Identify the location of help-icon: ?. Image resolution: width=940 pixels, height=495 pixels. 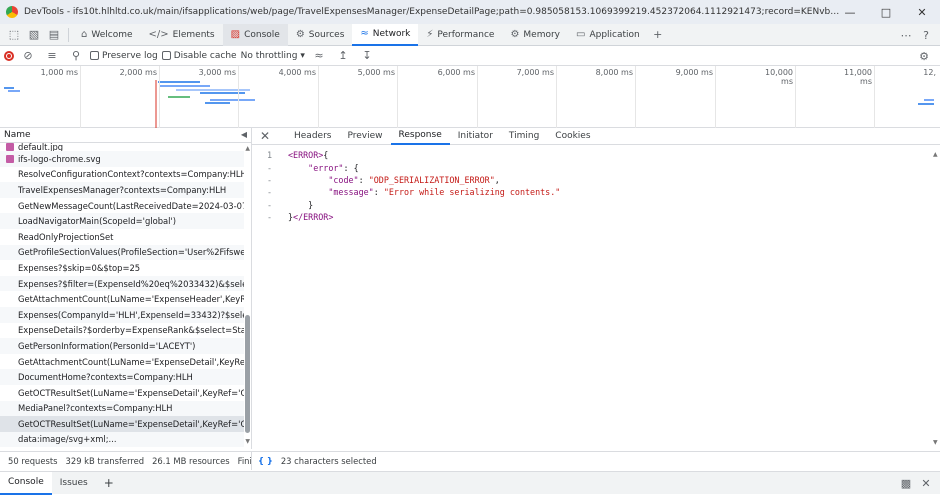
(926, 35).